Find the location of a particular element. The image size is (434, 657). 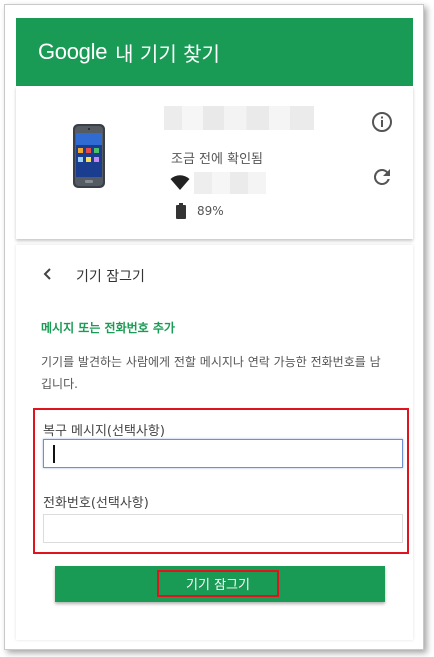

last-seen-status: 조금 전에 확인됨 is located at coordinates (217, 159).